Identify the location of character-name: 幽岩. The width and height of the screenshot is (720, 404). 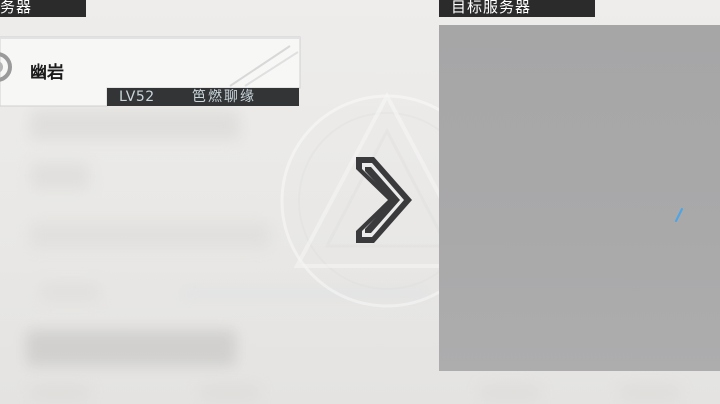
(47, 73).